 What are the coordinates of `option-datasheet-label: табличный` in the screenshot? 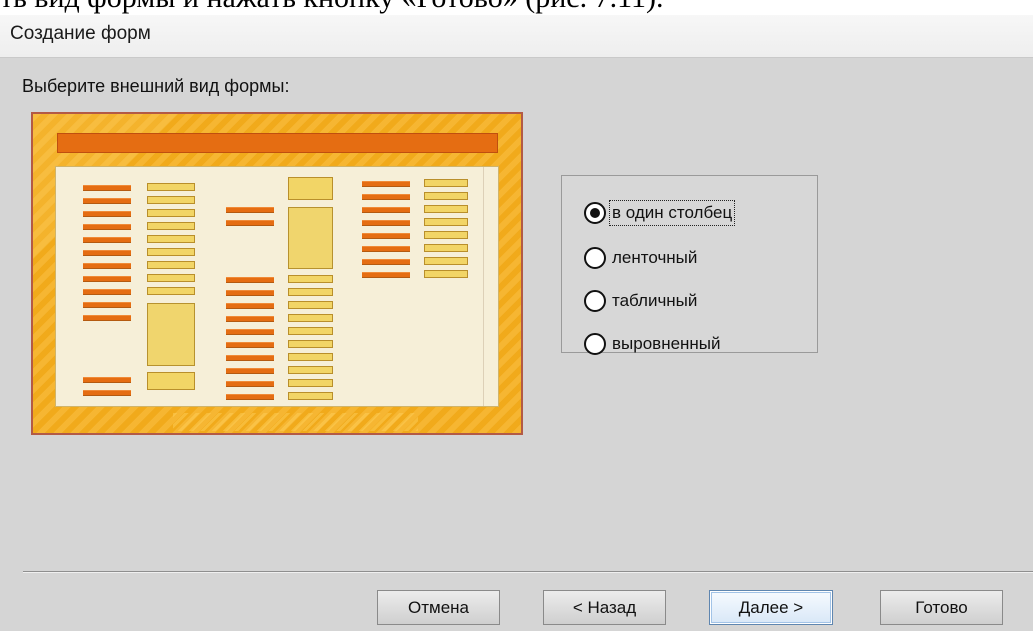 It's located at (655, 300).